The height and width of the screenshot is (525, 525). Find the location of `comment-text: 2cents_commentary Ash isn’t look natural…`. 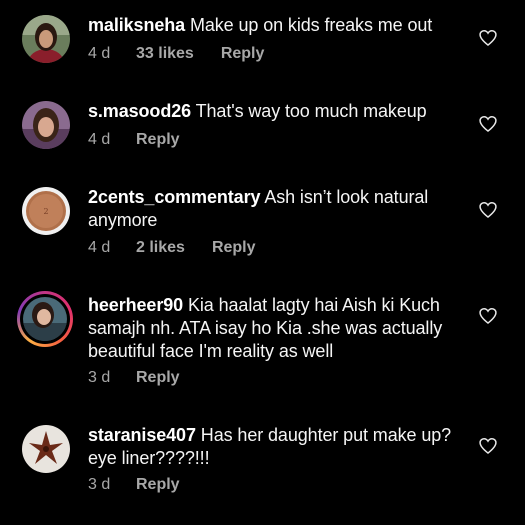

comment-text: 2cents_commentary Ash isn’t look natural… is located at coordinates (278, 209).